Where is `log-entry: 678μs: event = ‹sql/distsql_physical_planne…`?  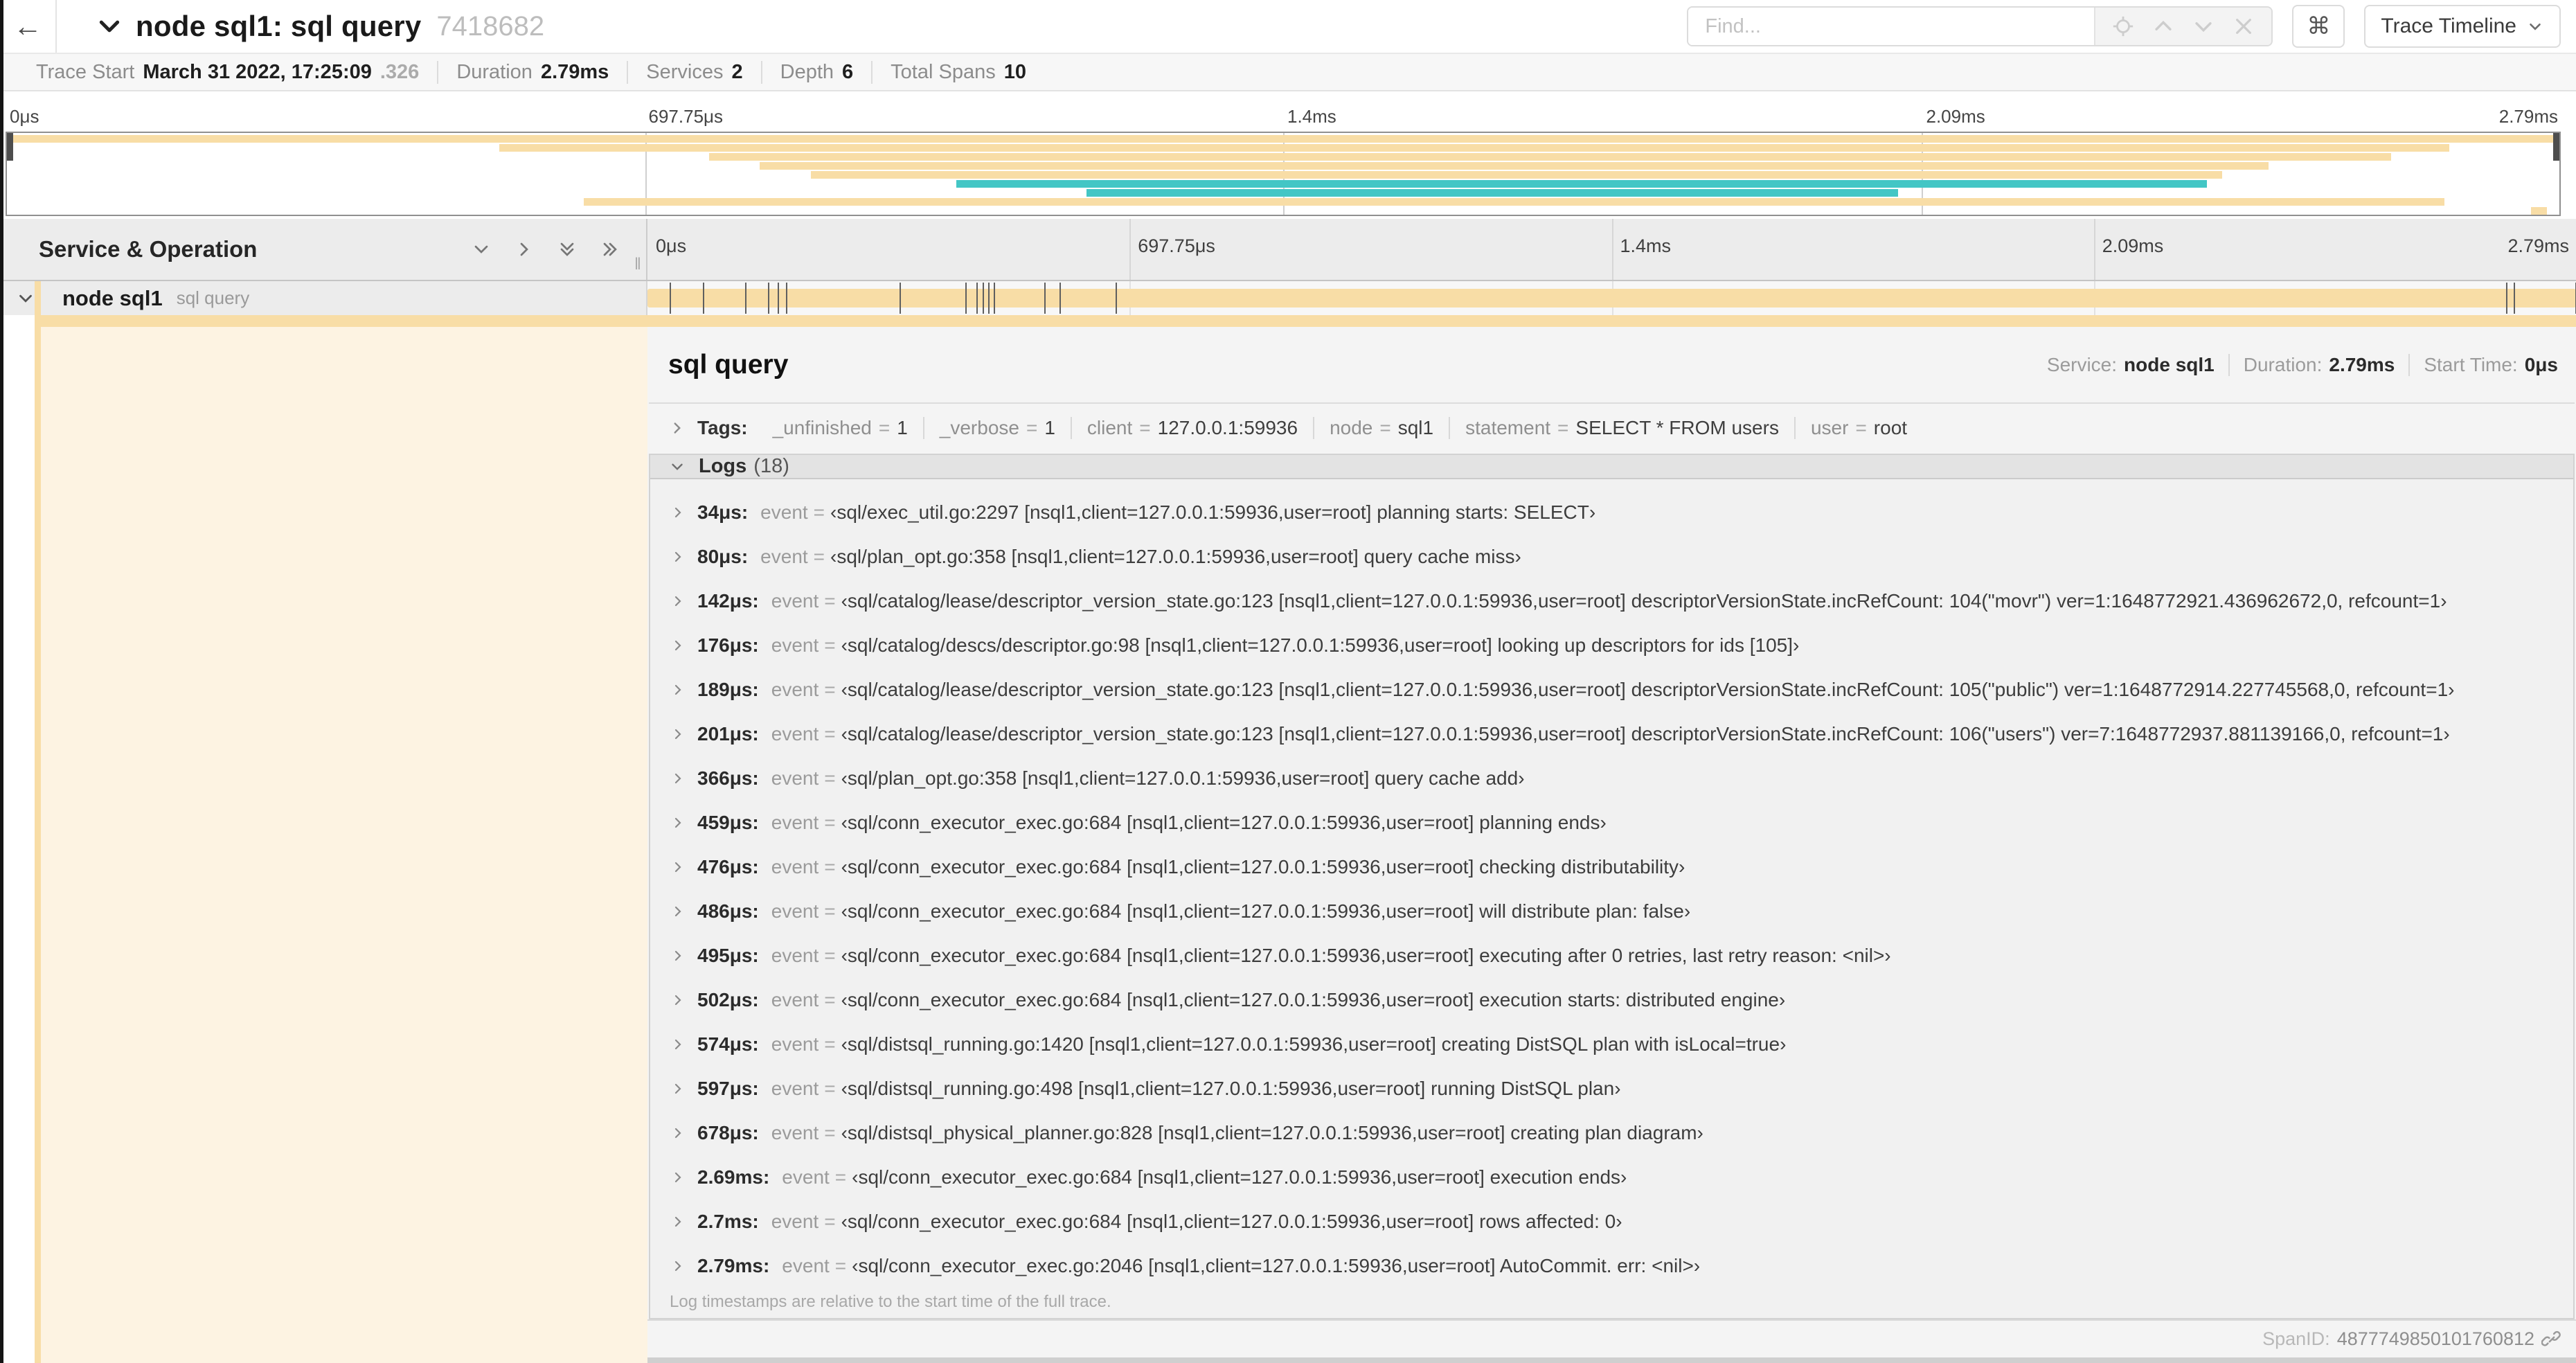 log-entry: 678μs: event = ‹sql/distsql_physical_planne… is located at coordinates (1612, 1133).